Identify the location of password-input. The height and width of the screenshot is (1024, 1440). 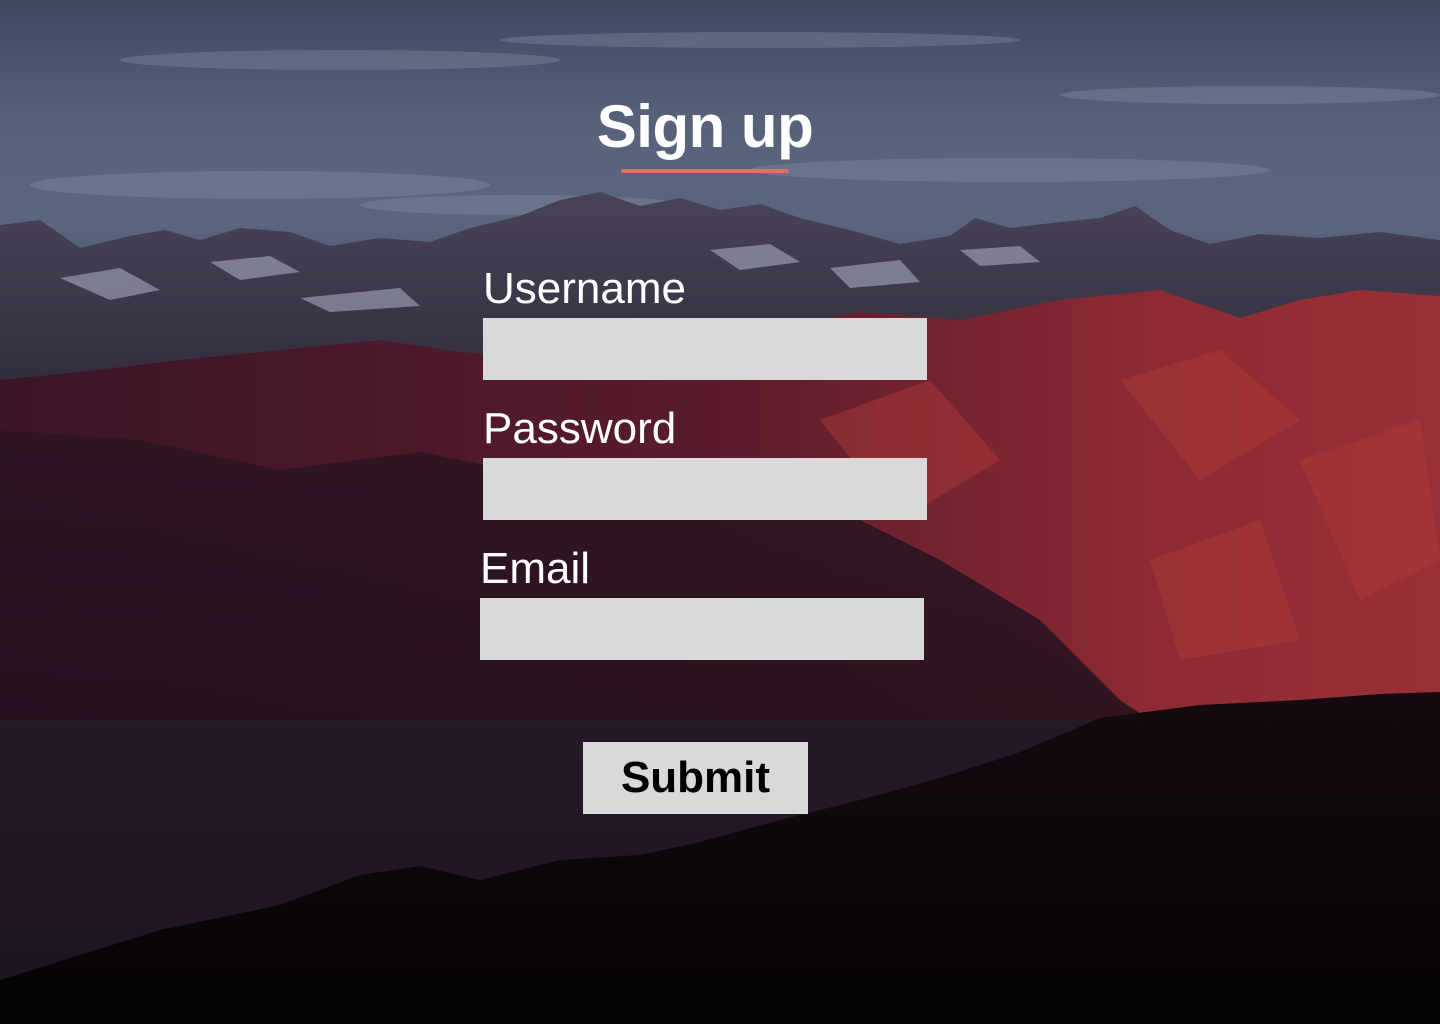
(705, 489).